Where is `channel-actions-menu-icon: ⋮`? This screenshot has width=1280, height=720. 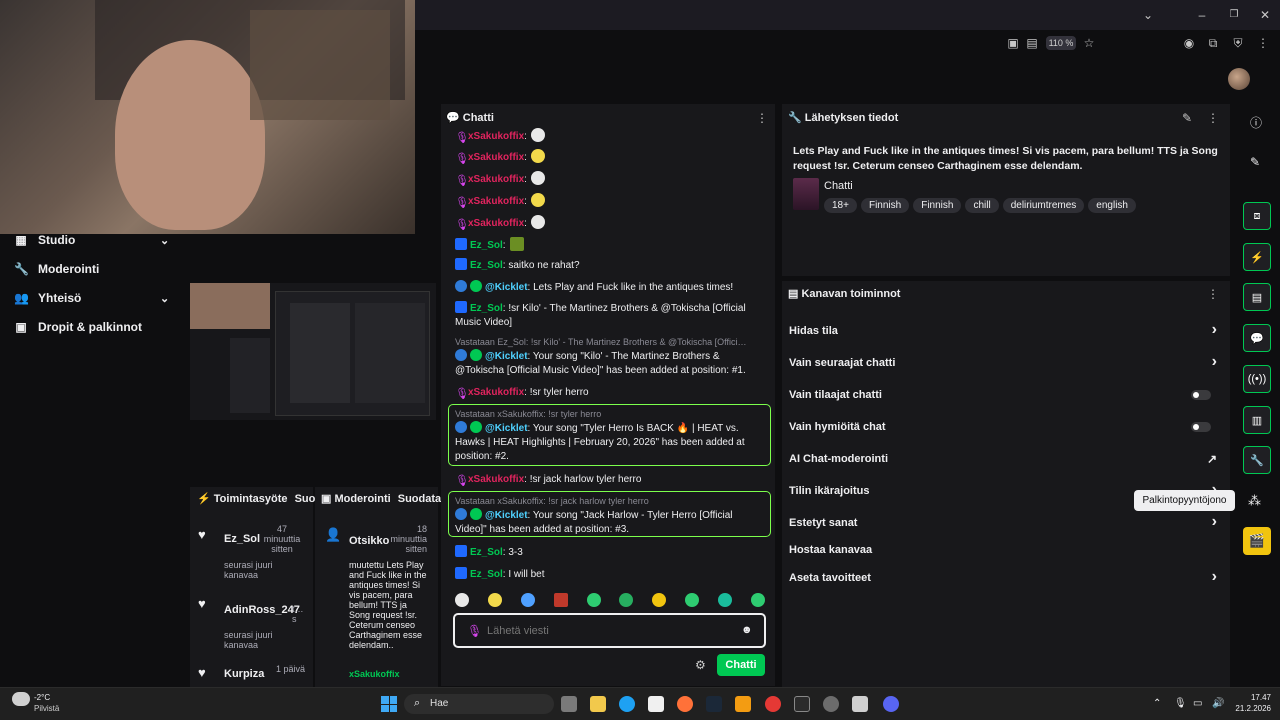 channel-actions-menu-icon: ⋮ is located at coordinates (1213, 294).